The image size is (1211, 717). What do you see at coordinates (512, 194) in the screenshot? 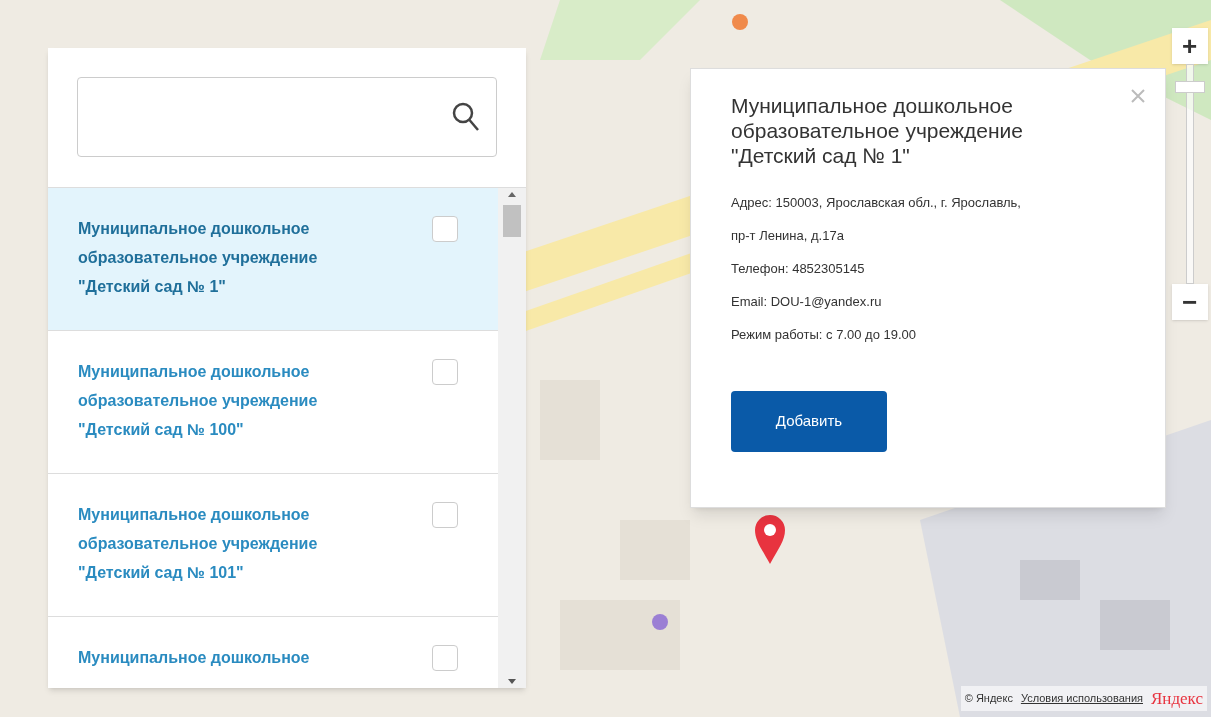
I see `scroll-up-arrow-icon` at bounding box center [512, 194].